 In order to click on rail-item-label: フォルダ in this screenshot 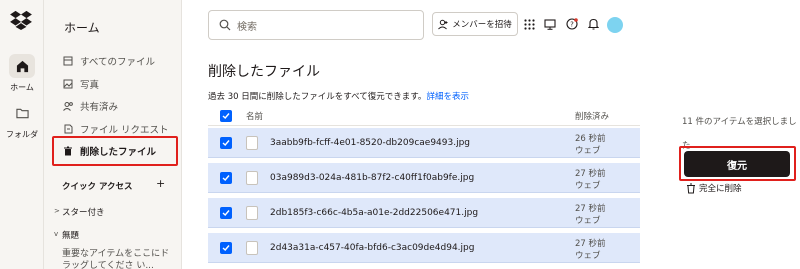, I will do `click(22, 134)`.